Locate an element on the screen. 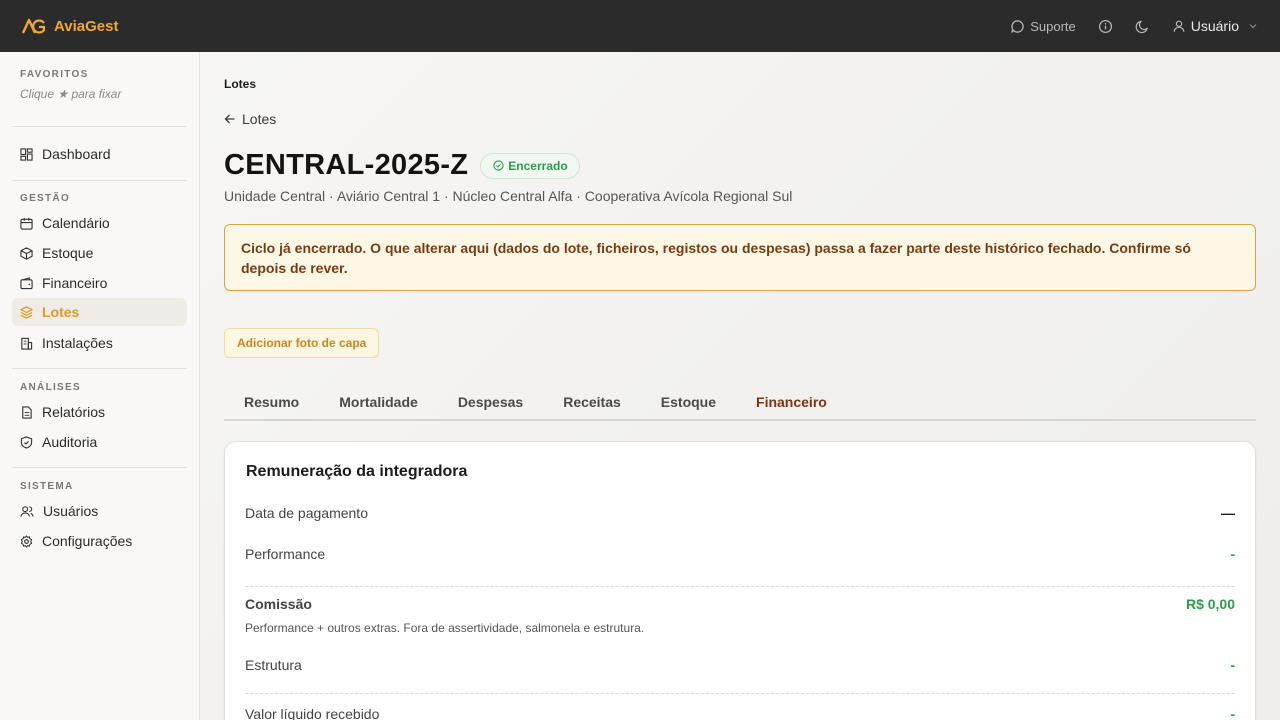 This screenshot has height=720, width=1280. sidebar-item-instalacoes: Instalações is located at coordinates (99, 343).